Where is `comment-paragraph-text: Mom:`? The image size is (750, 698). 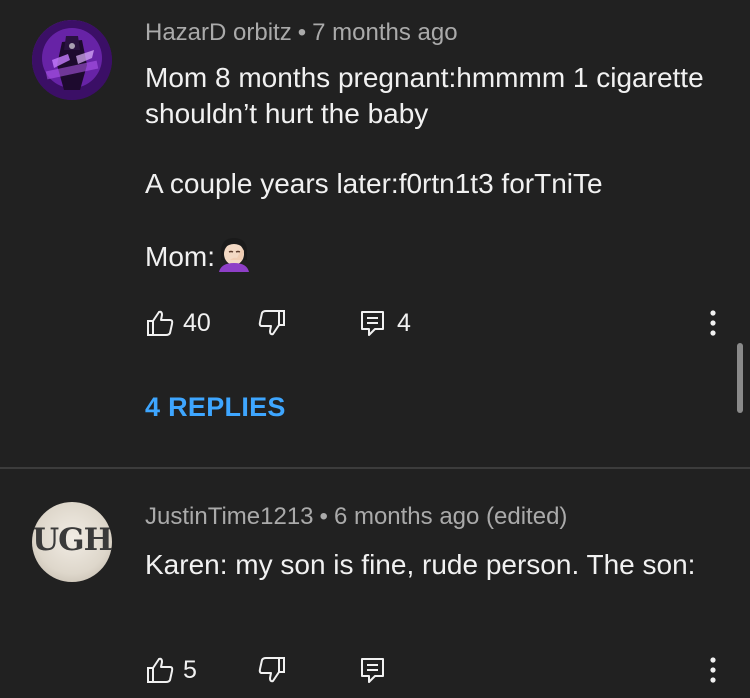
comment-paragraph-text: Mom: is located at coordinates (180, 256).